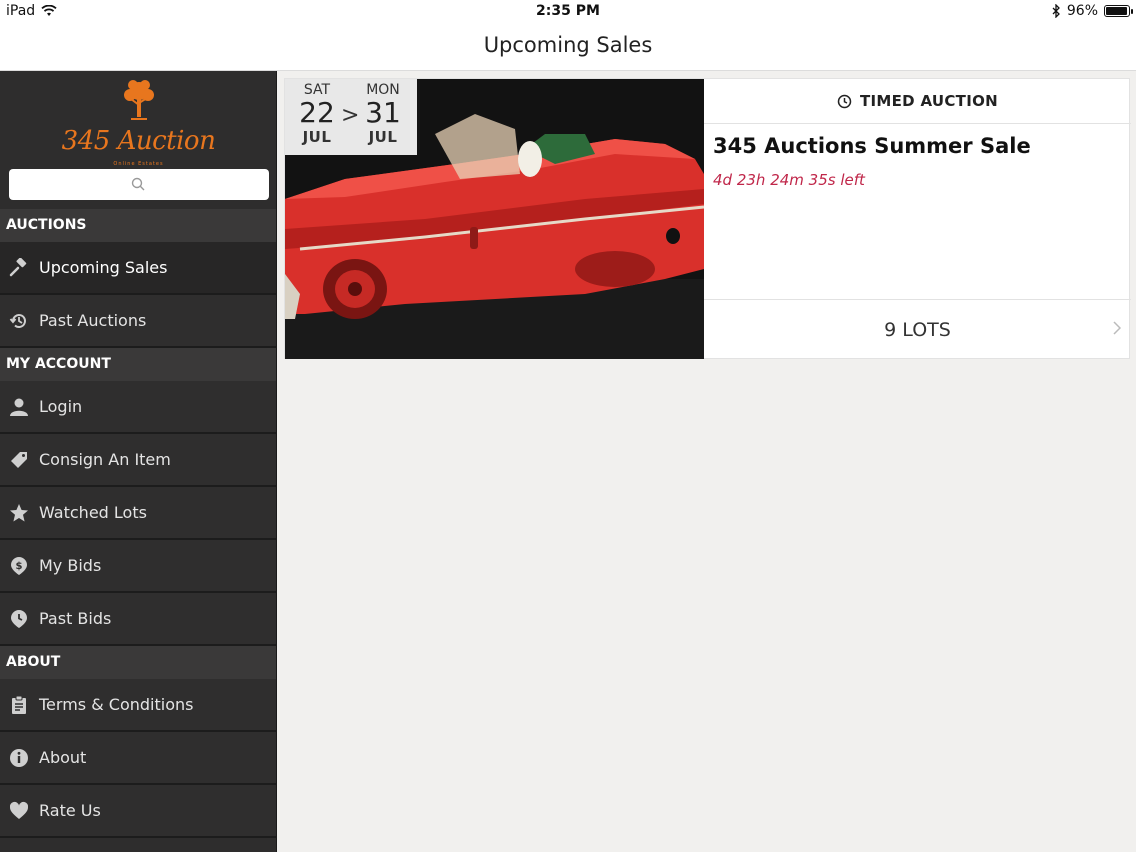 This screenshot has height=852, width=1136. I want to click on sale-title: 345 Auctions Summer Sale, so click(872, 146).